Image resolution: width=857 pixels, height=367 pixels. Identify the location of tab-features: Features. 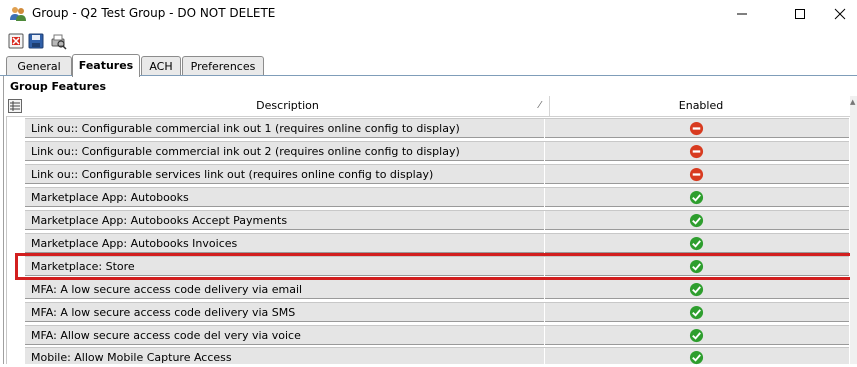
(106, 65).